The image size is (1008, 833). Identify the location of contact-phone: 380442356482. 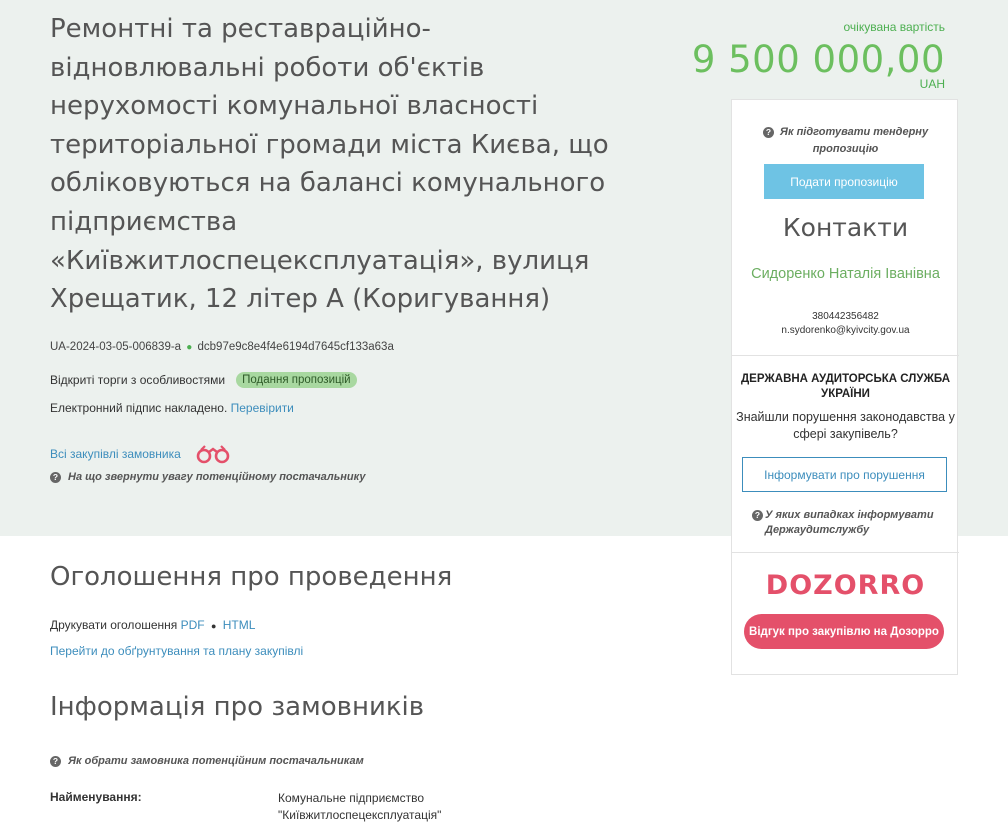
(845, 316).